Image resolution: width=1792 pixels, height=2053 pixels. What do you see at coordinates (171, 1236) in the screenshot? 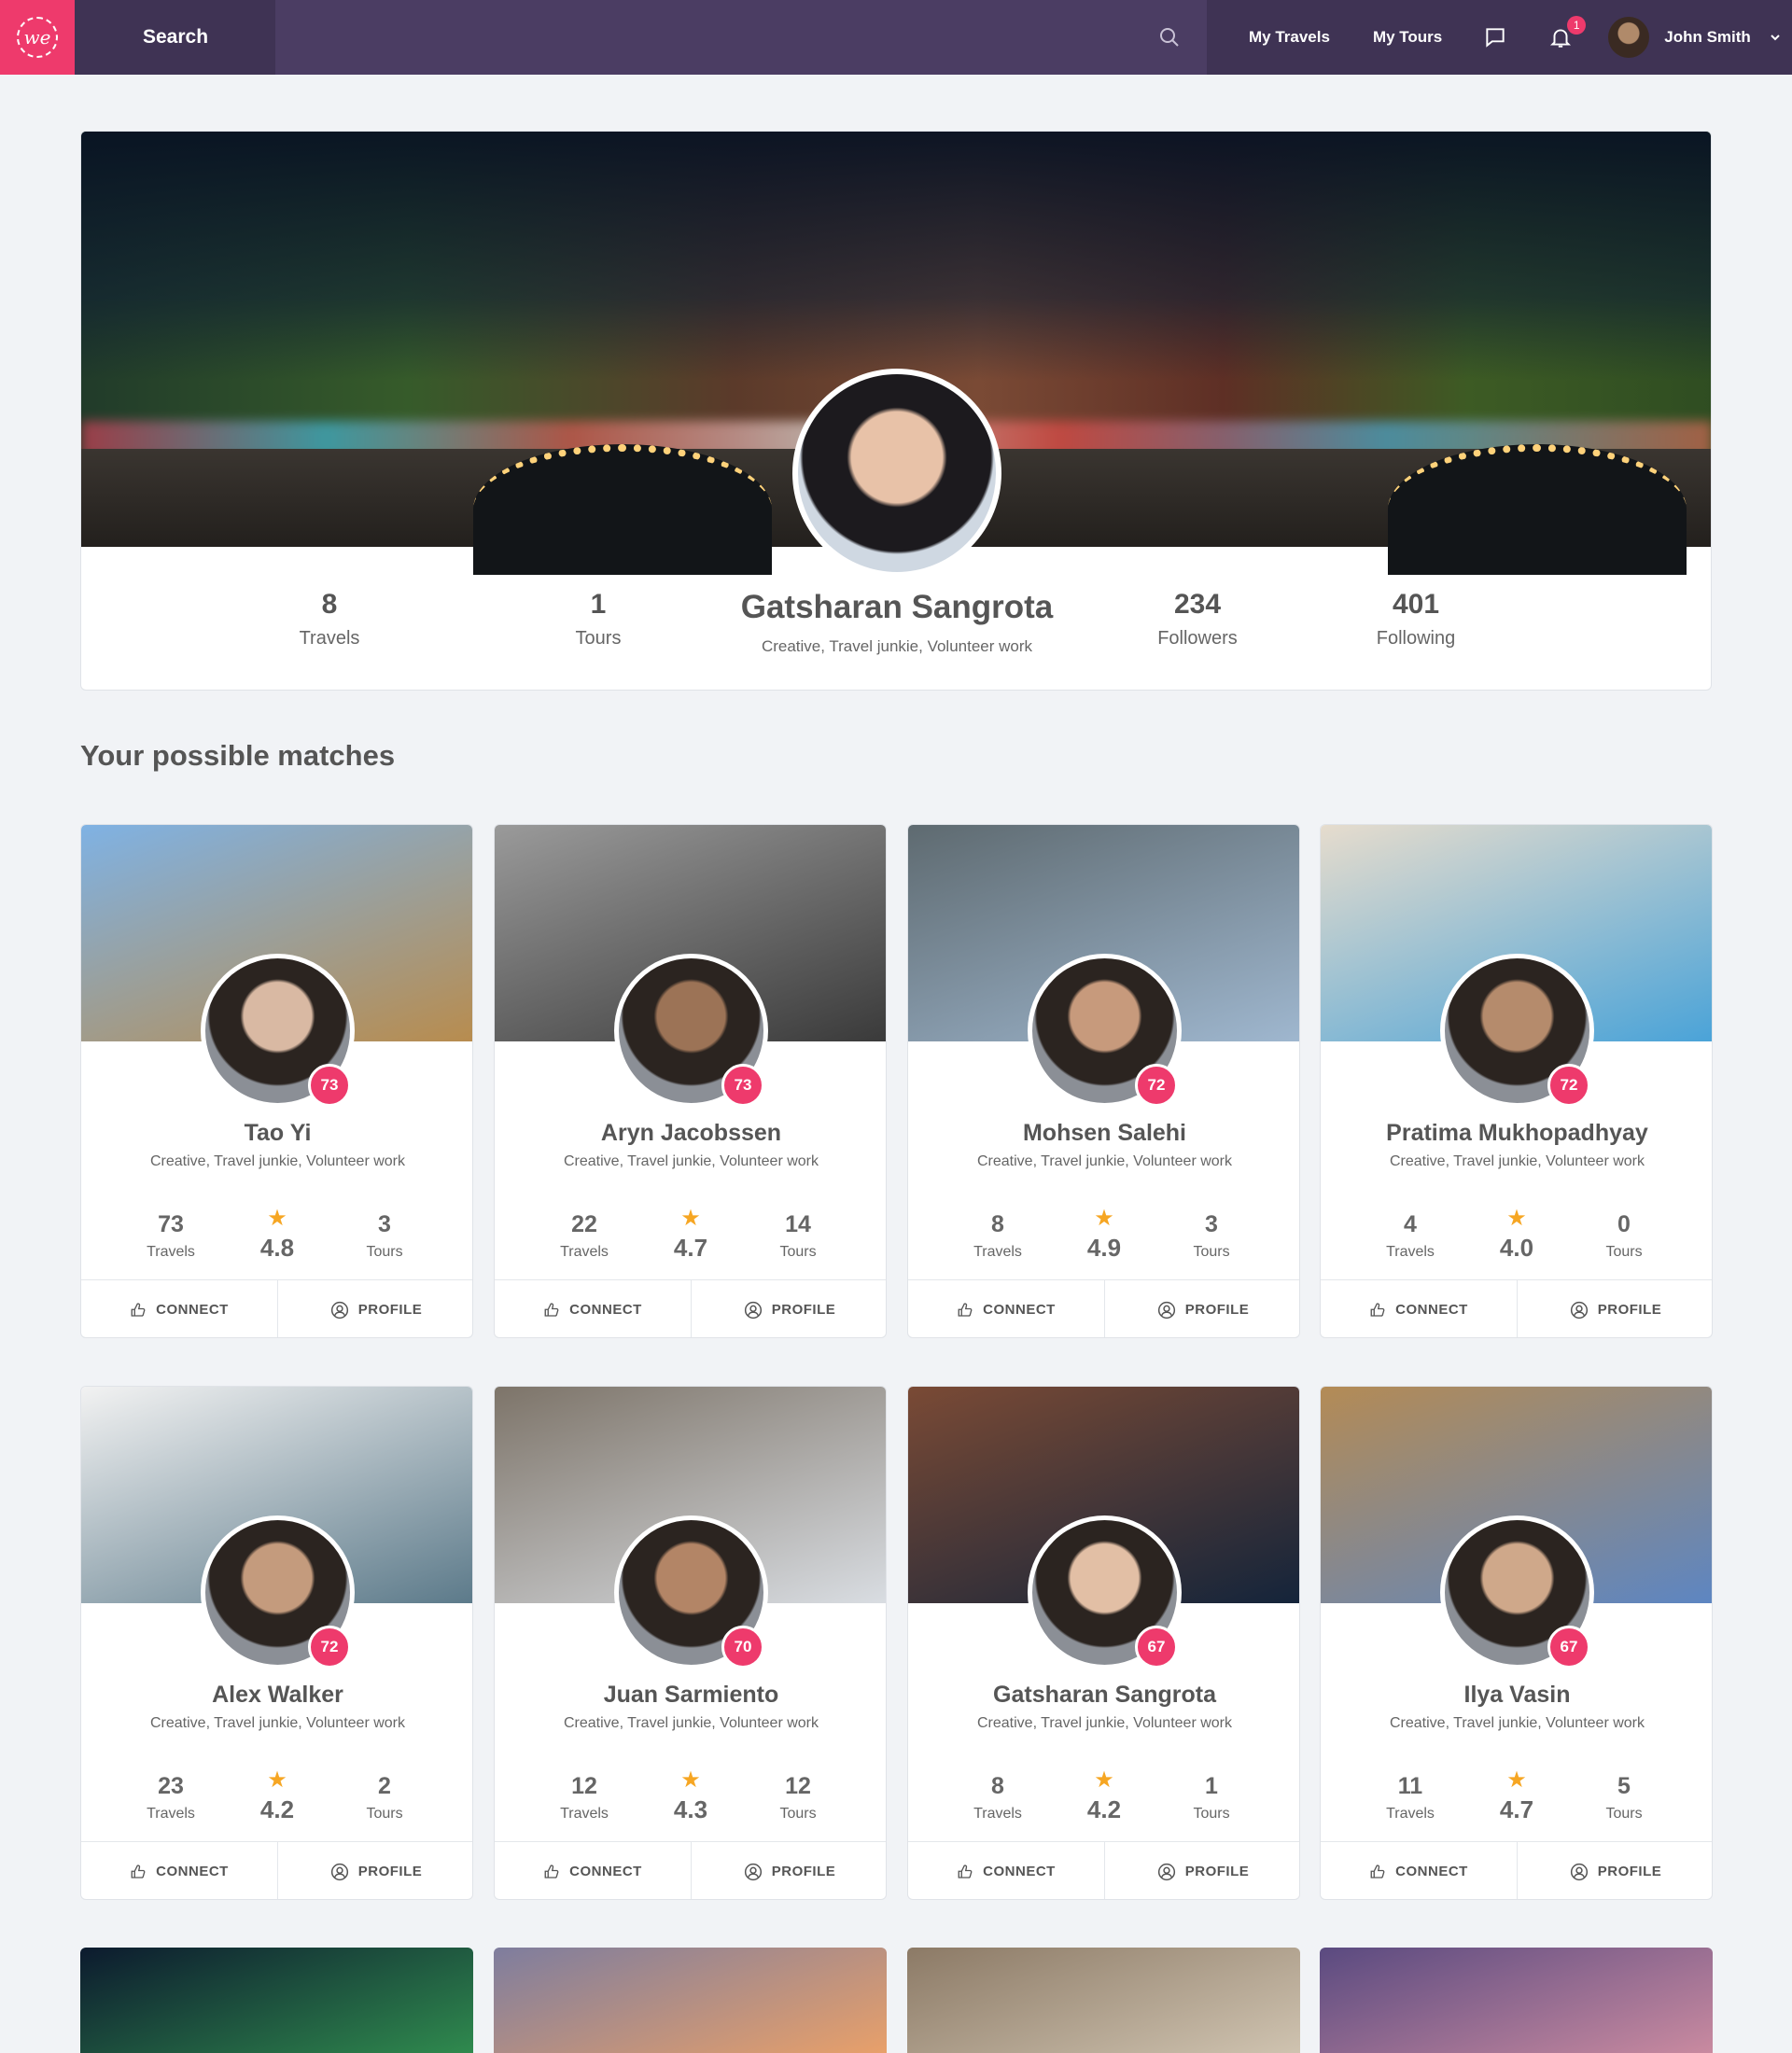
I see `match-travels: 73 Travels` at bounding box center [171, 1236].